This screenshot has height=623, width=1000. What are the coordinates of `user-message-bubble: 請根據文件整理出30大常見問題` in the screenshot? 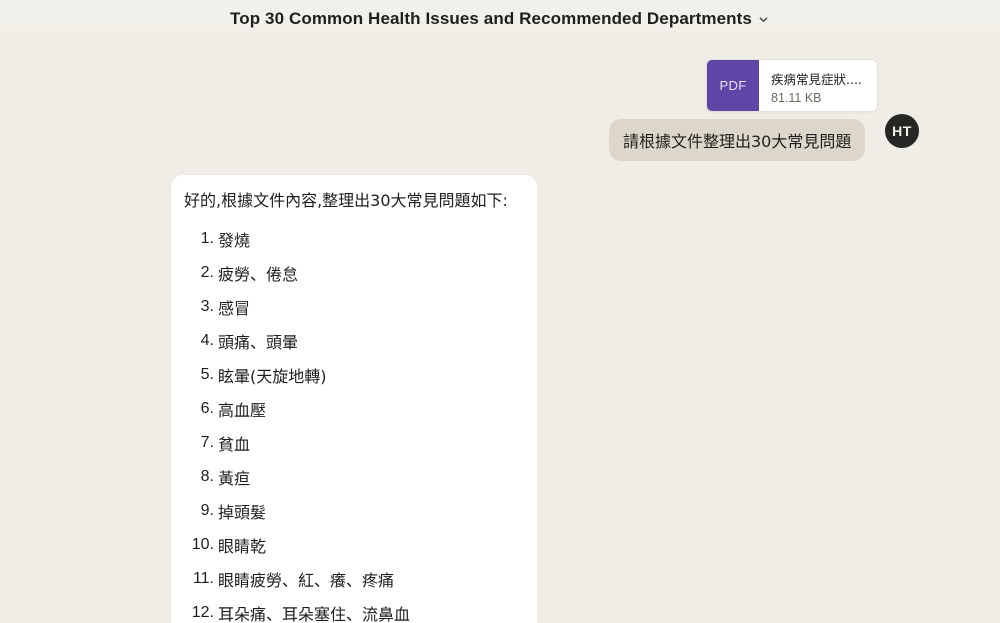 It's located at (737, 140).